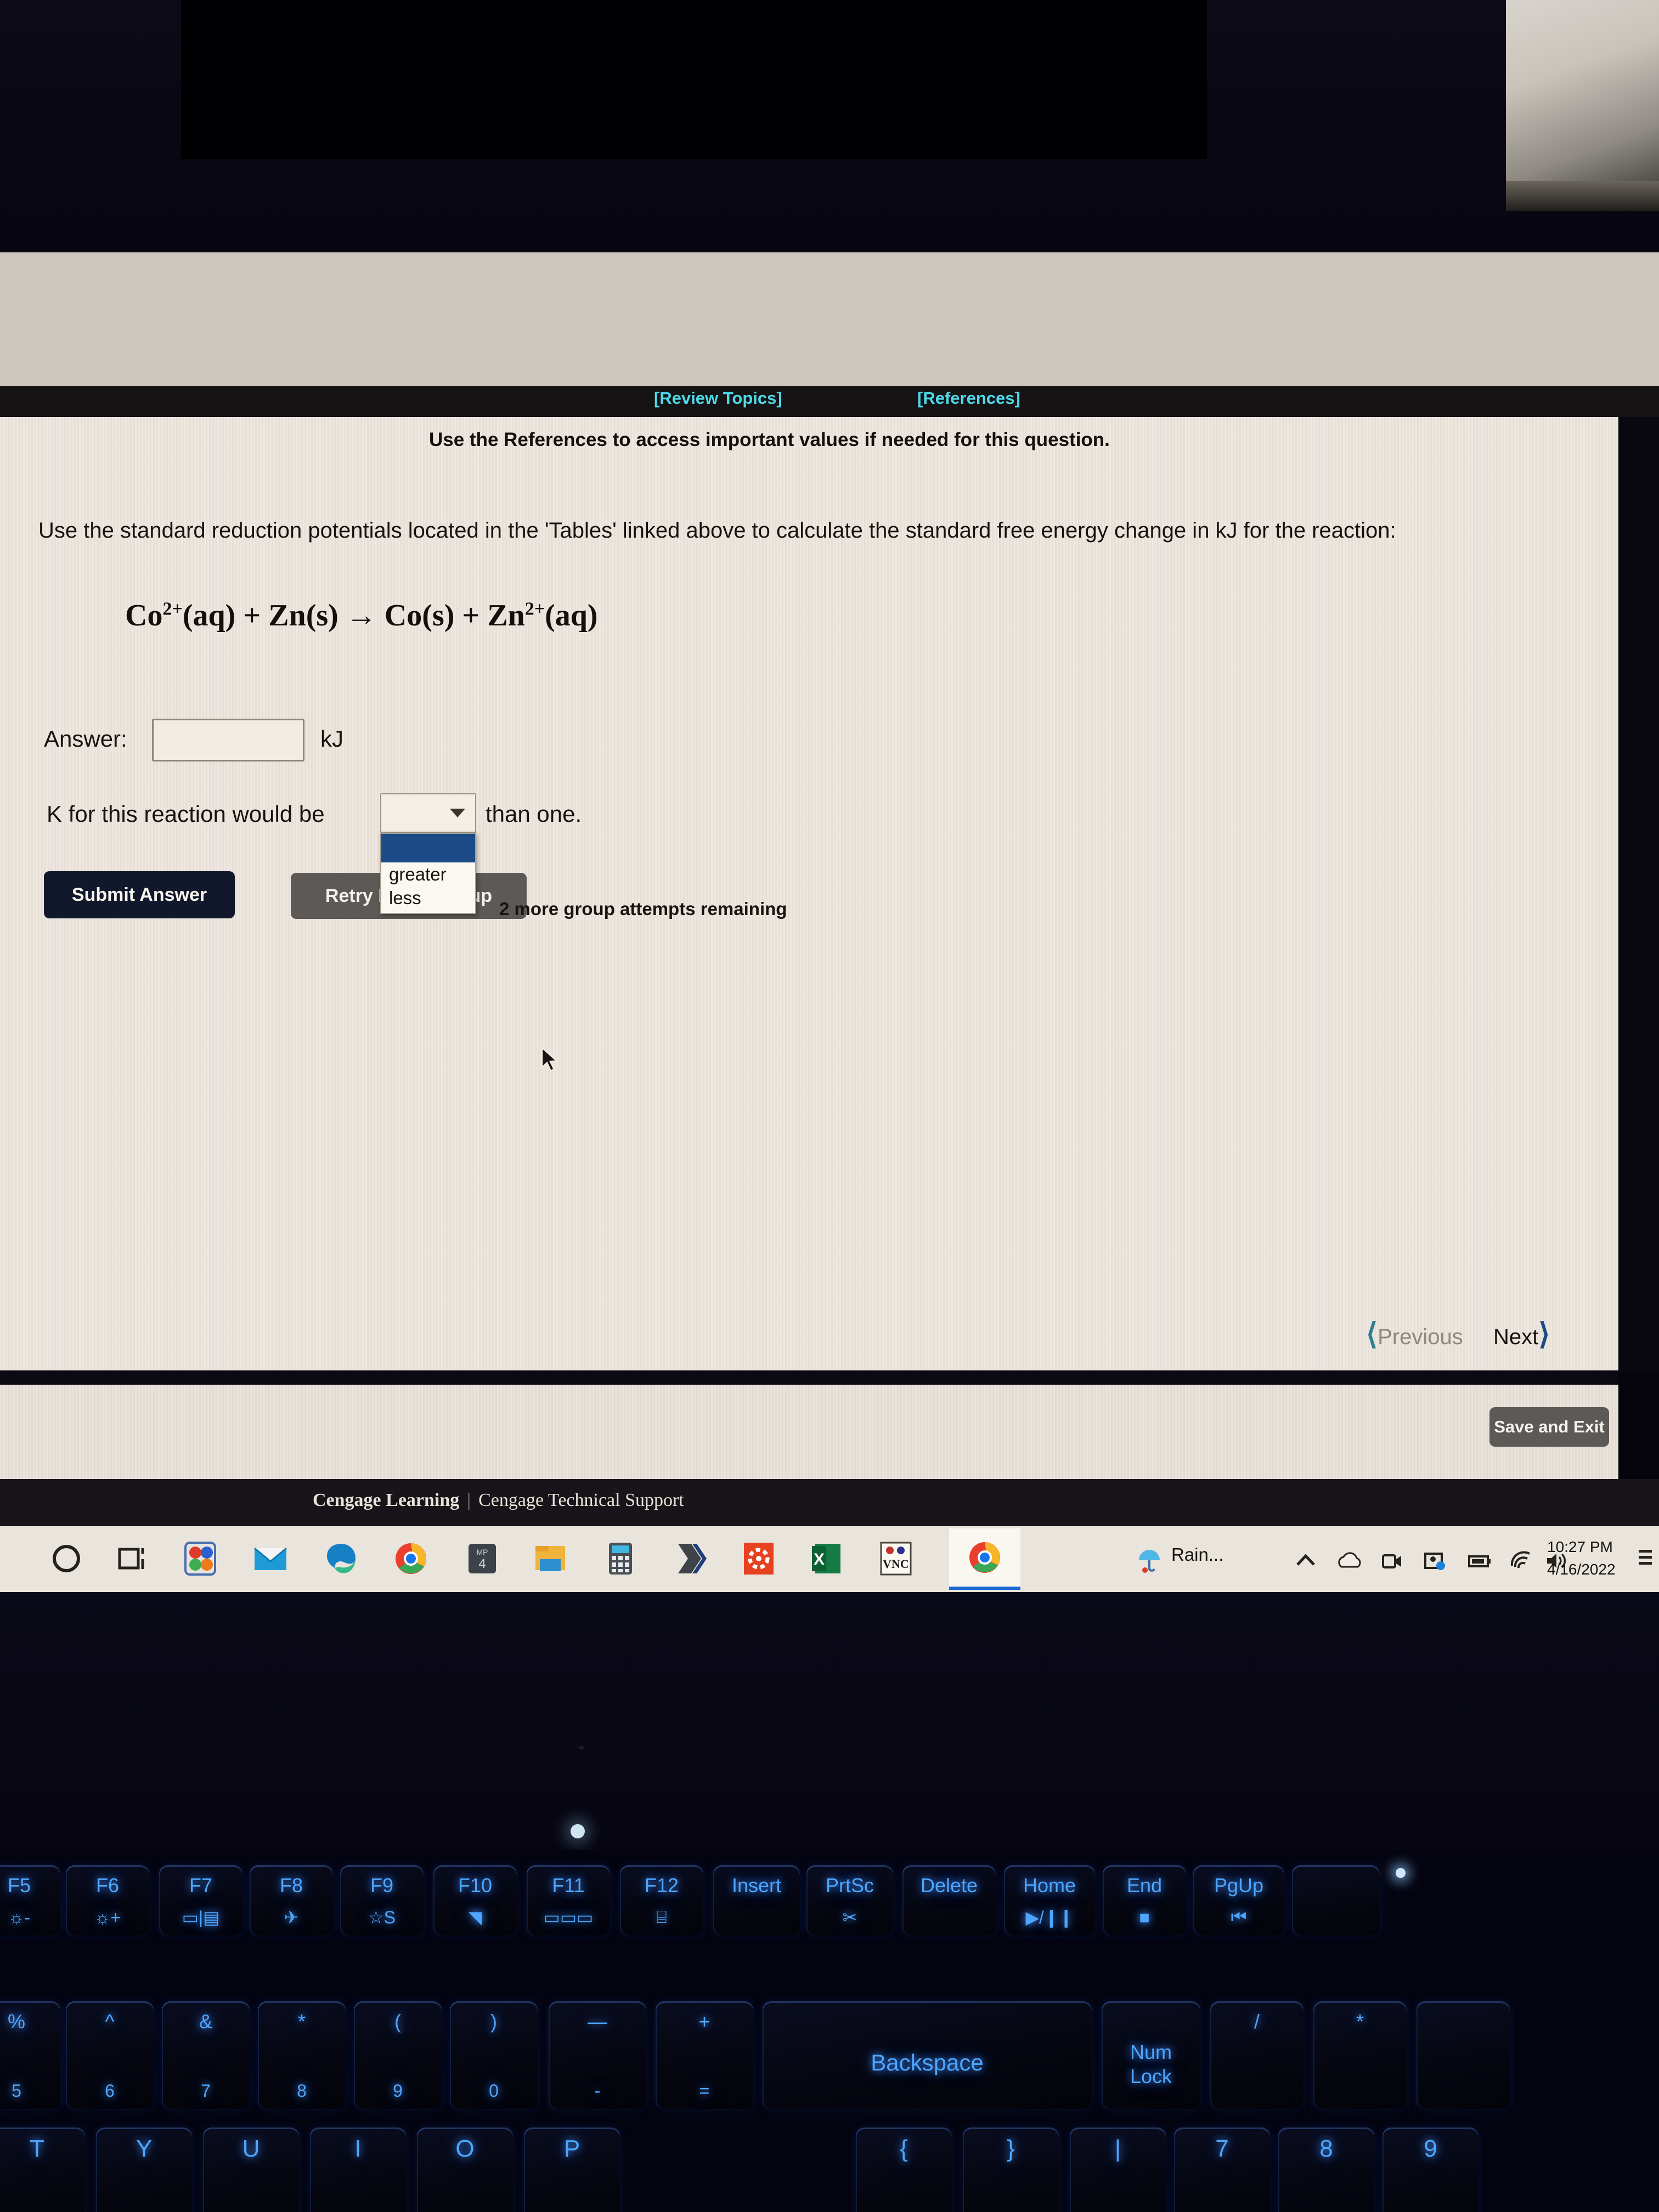 This screenshot has width=1659, height=2212. Describe the element at coordinates (759, 1559) in the screenshot. I see `red-app-icon` at that location.